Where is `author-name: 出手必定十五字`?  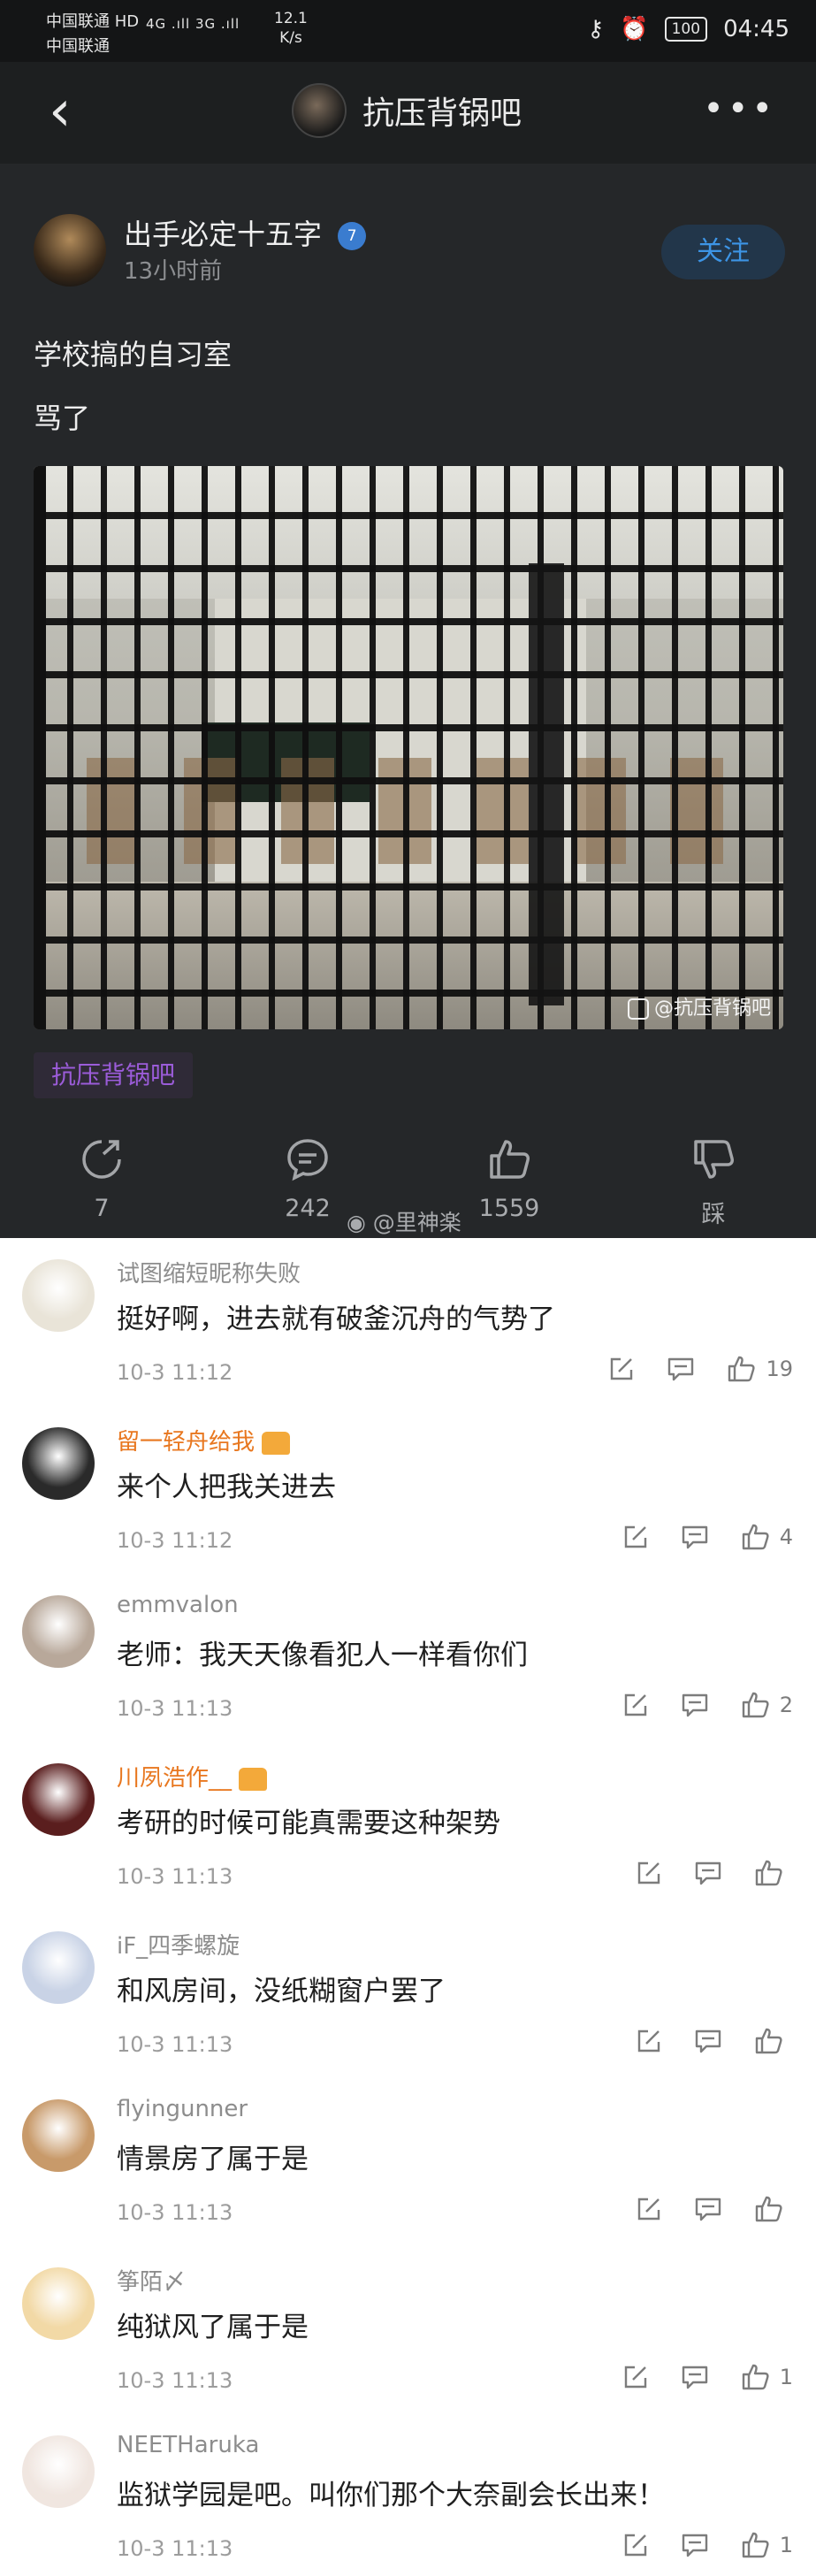 author-name: 出手必定十五字 is located at coordinates (223, 235).